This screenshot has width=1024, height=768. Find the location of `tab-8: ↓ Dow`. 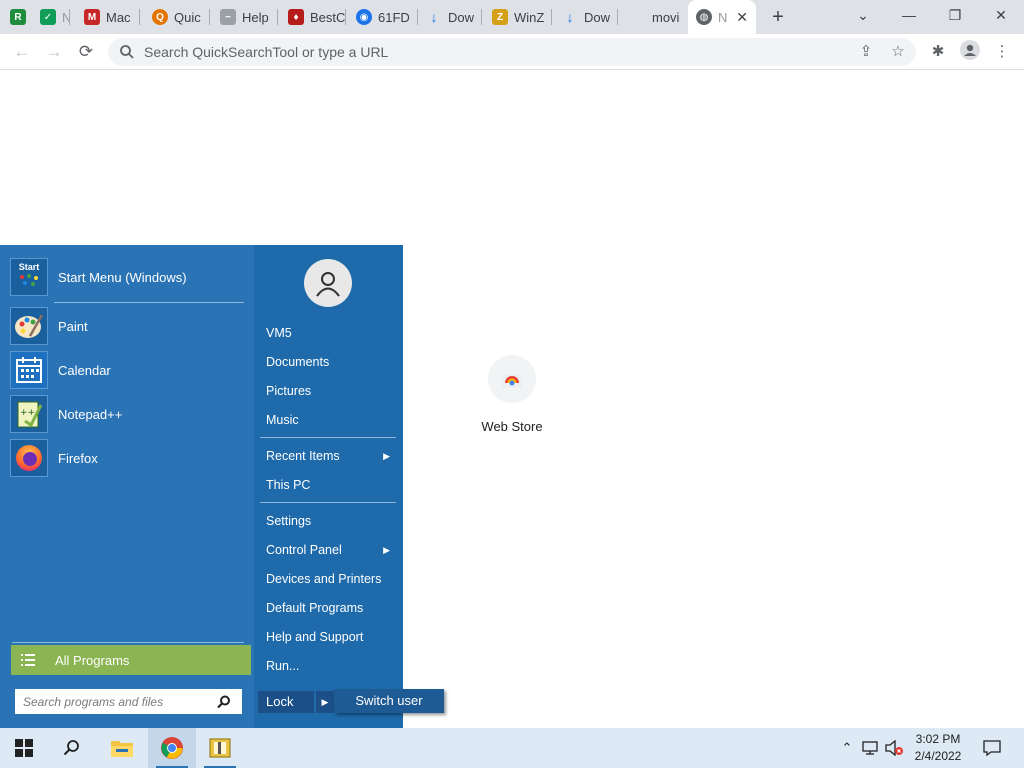

tab-8: ↓ Dow is located at coordinates (451, 17).